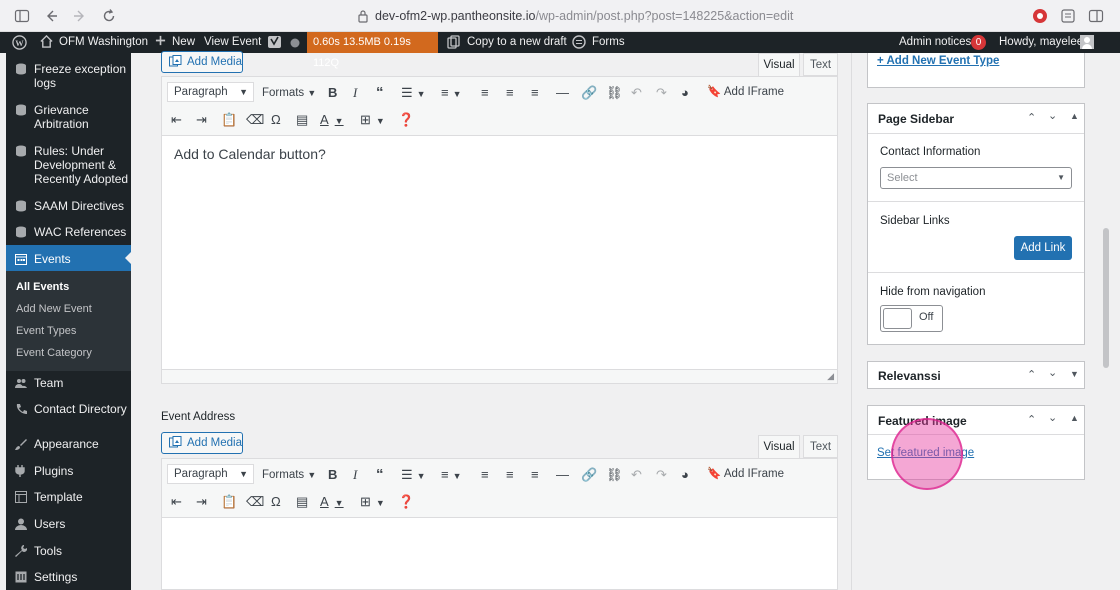  Describe the element at coordinates (232, 42) in the screenshot. I see `view-event-link: View Event` at that location.